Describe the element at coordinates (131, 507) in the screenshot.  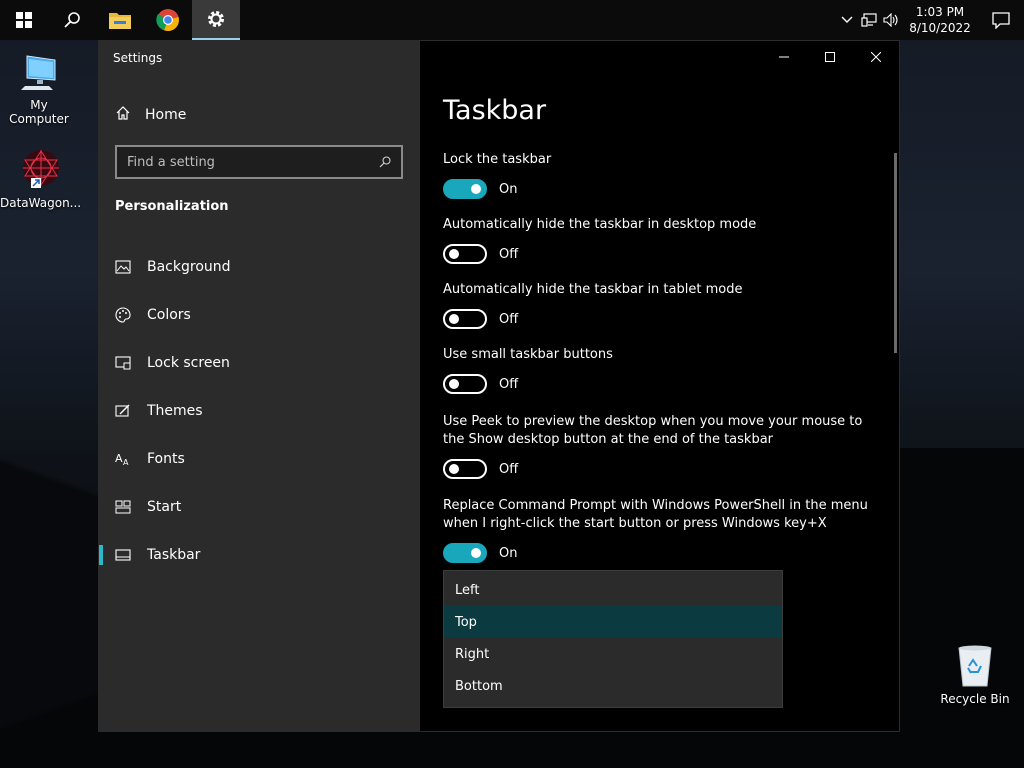
I see `start-icon` at that location.